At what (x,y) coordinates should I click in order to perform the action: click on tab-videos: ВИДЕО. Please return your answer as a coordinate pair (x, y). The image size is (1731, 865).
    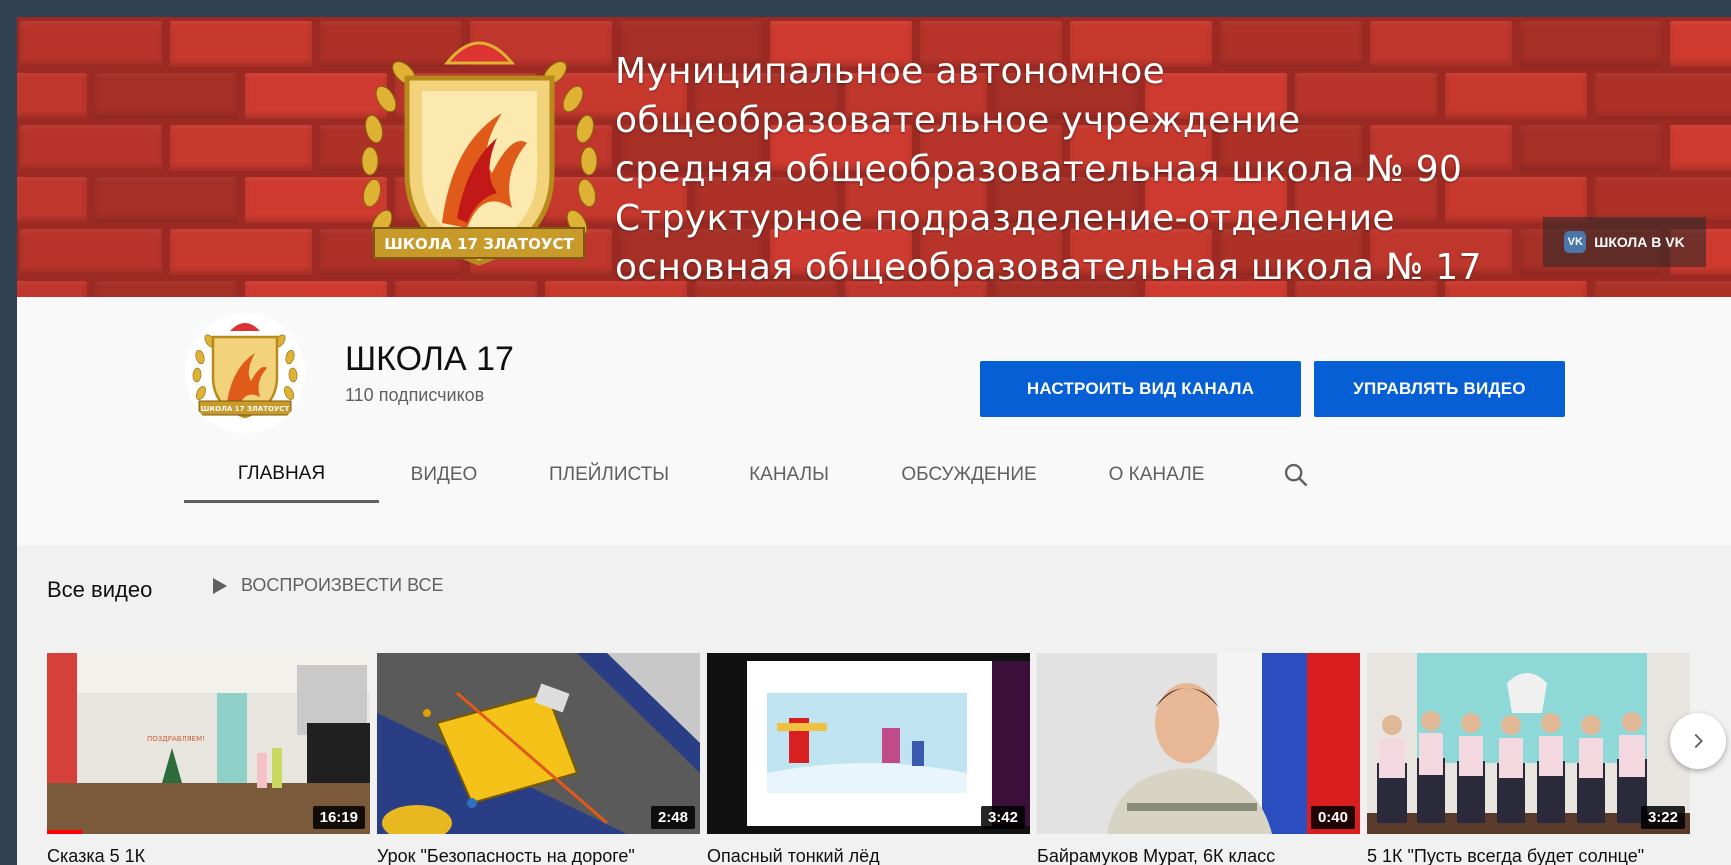
    Looking at the image, I should click on (444, 475).